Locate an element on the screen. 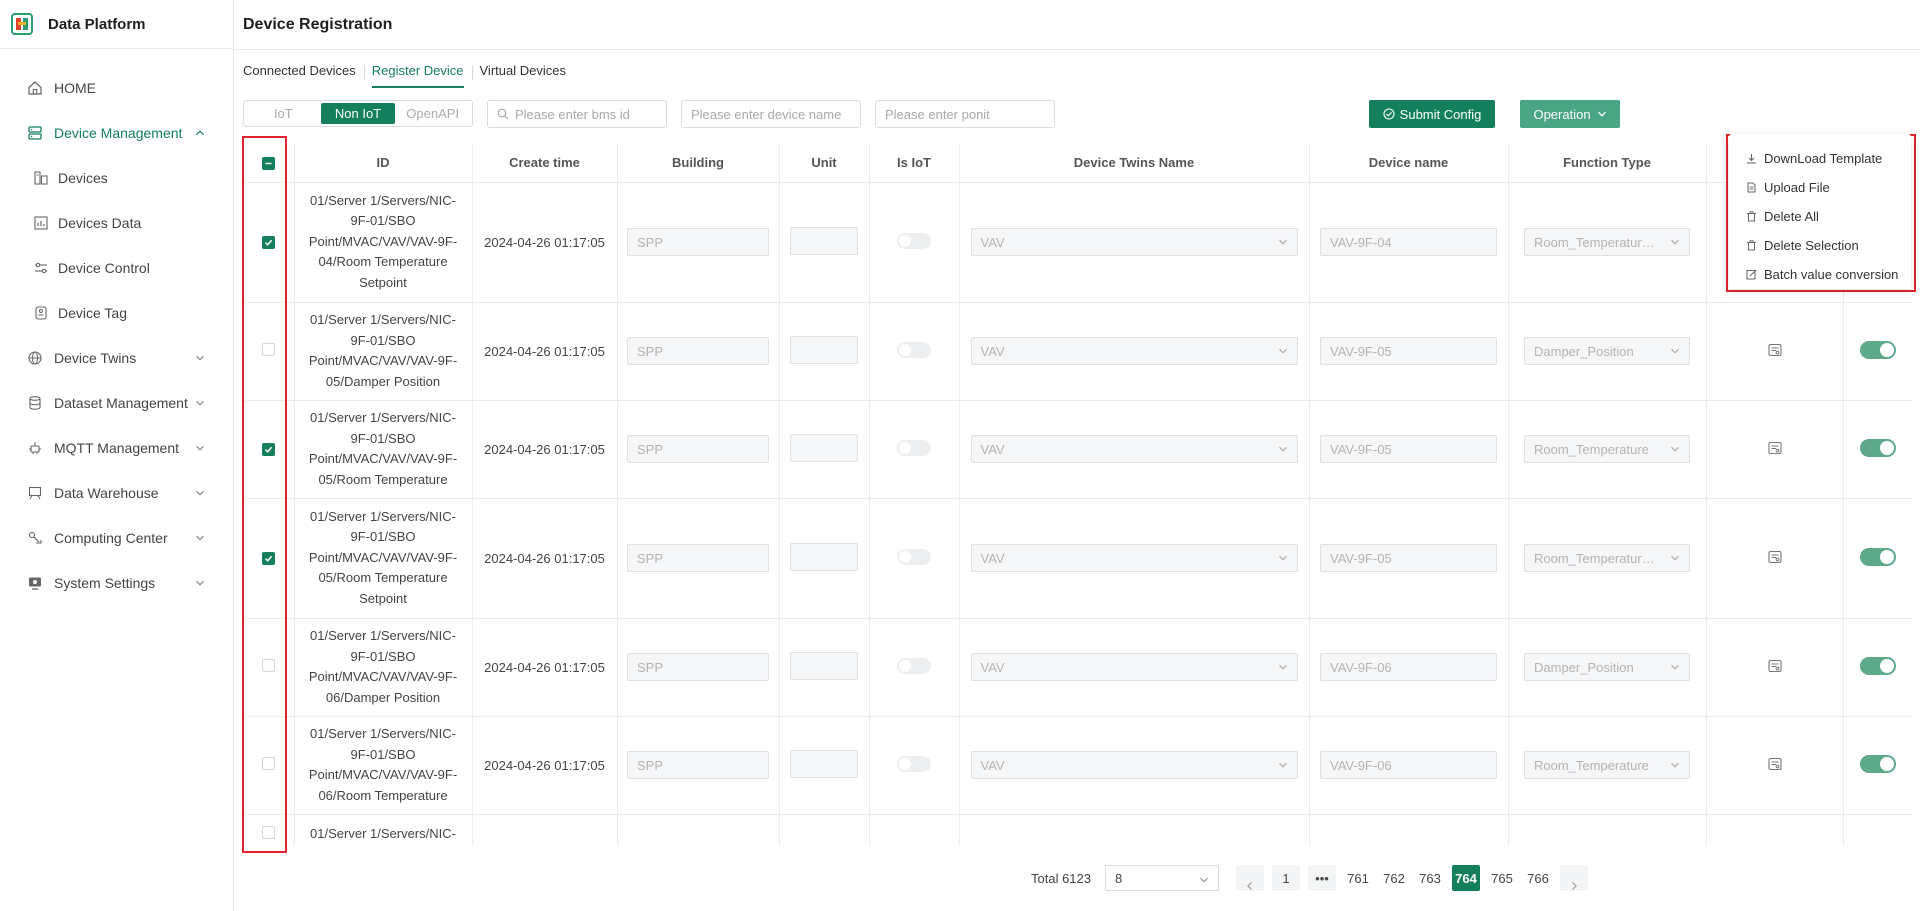 The width and height of the screenshot is (1920, 911). sidebar-item-system-settings: System Settings is located at coordinates (116, 582).